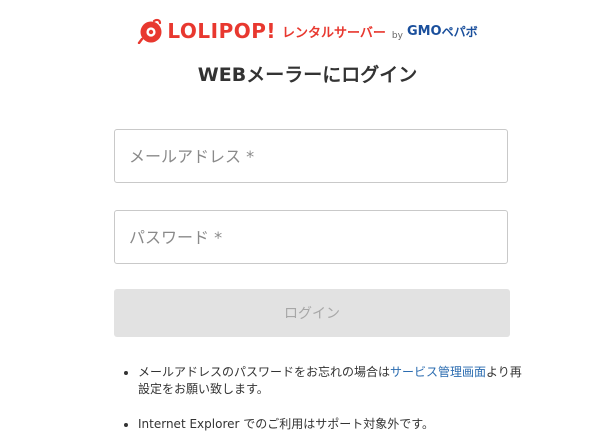 This screenshot has height=447, width=615. Describe the element at coordinates (459, 31) in the screenshot. I see `parent-name: ペパボ` at that location.